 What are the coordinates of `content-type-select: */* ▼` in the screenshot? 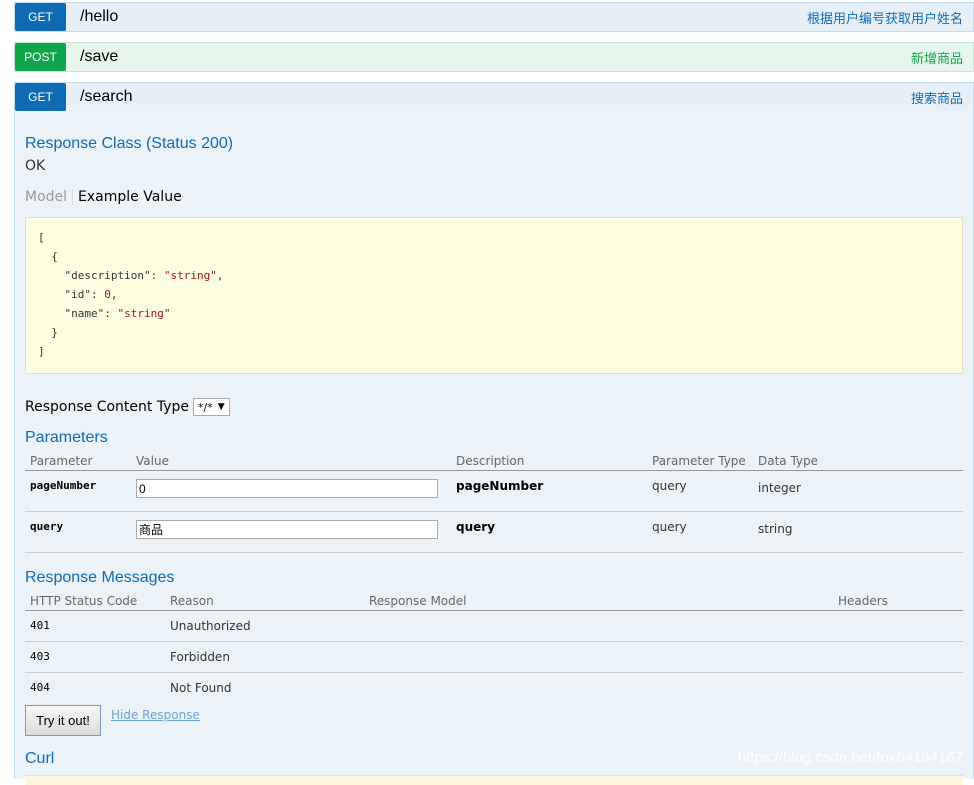 It's located at (211, 407).